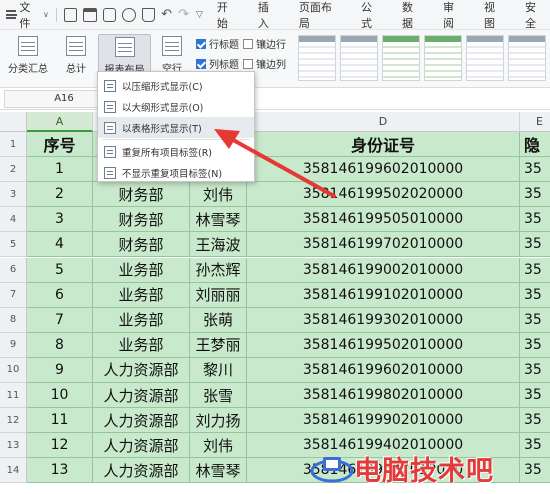 This screenshot has height=494, width=550. I want to click on subtotal-button: 分类汇总, so click(28, 59).